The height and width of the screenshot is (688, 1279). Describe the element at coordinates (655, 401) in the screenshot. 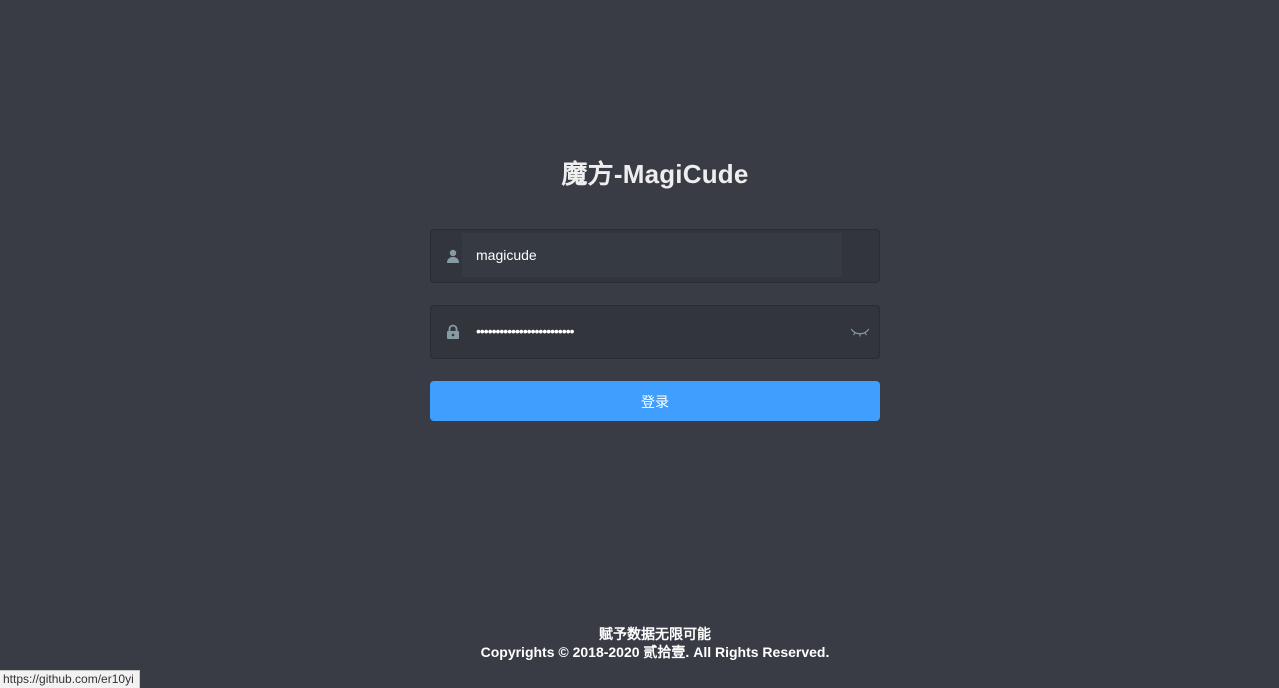

I see `login-button: 登录` at that location.